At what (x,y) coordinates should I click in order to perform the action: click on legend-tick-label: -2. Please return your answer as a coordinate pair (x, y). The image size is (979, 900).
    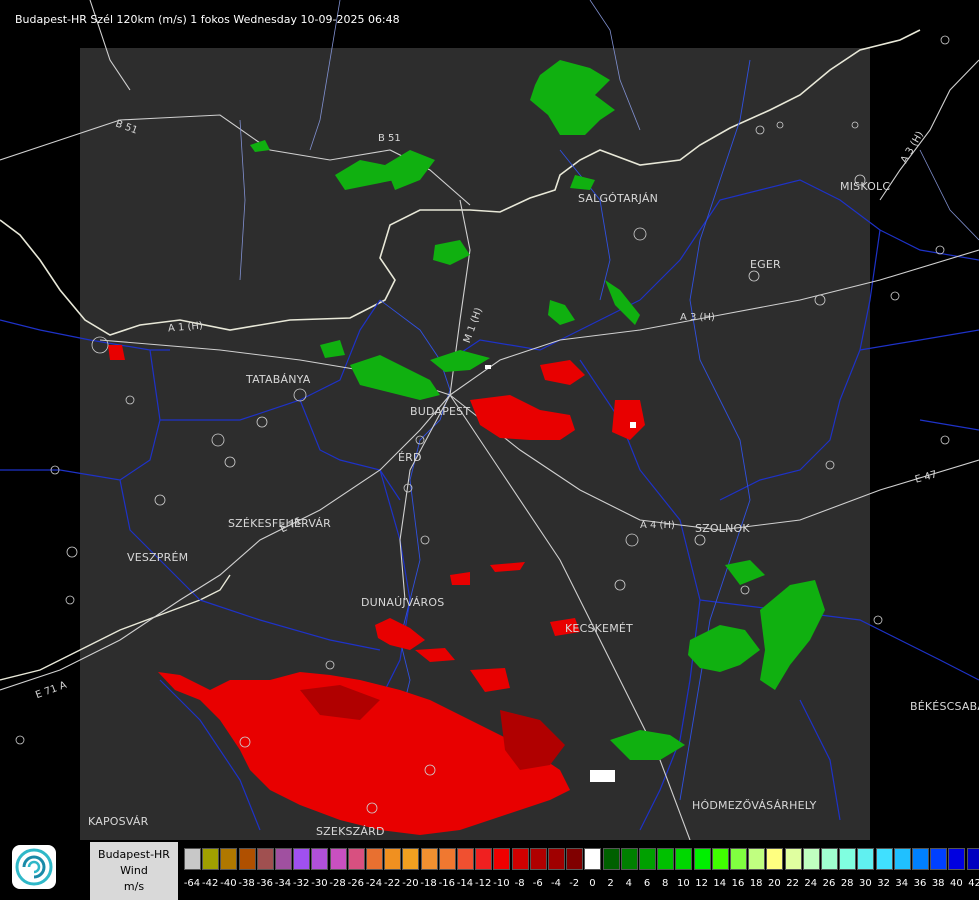
    Looking at the image, I should click on (574, 883).